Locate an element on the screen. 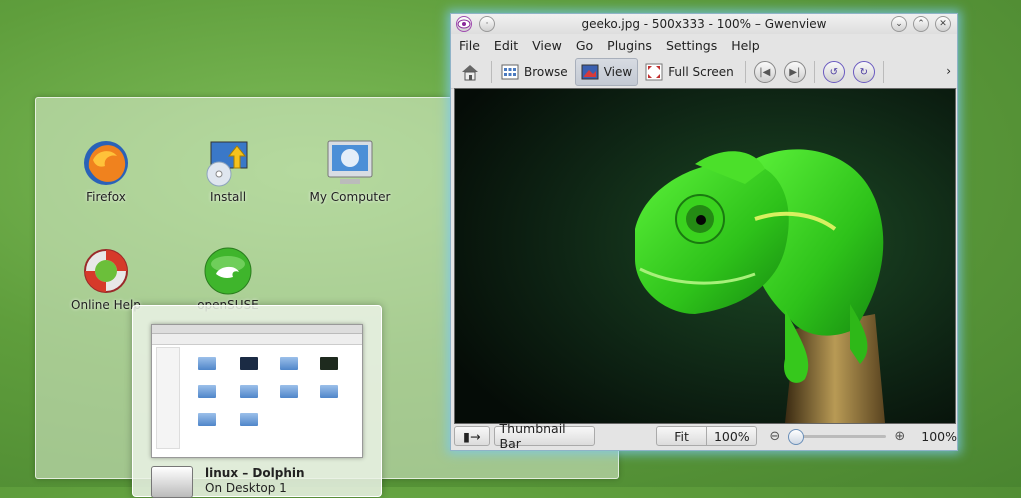 This screenshot has width=1021, height=498. desktop-icon-install: Install is located at coordinates (228, 171).